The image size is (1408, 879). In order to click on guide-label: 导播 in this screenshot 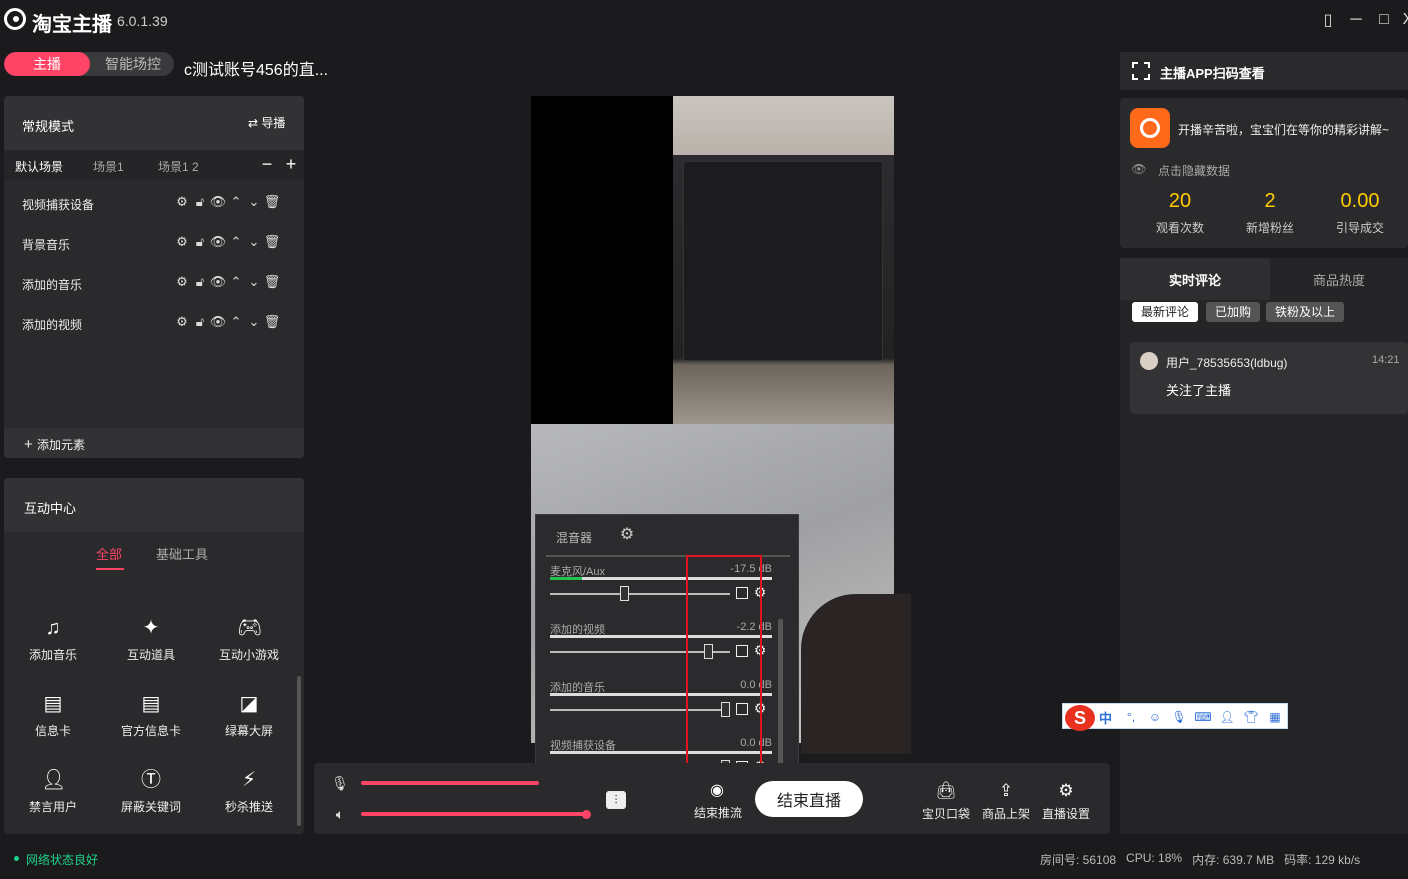, I will do `click(273, 123)`.